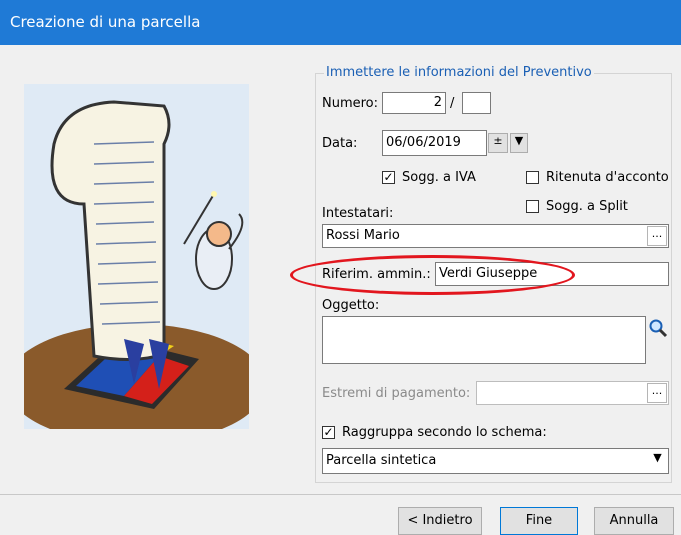  Describe the element at coordinates (340, 494) in the screenshot. I see `footer-separator` at that location.